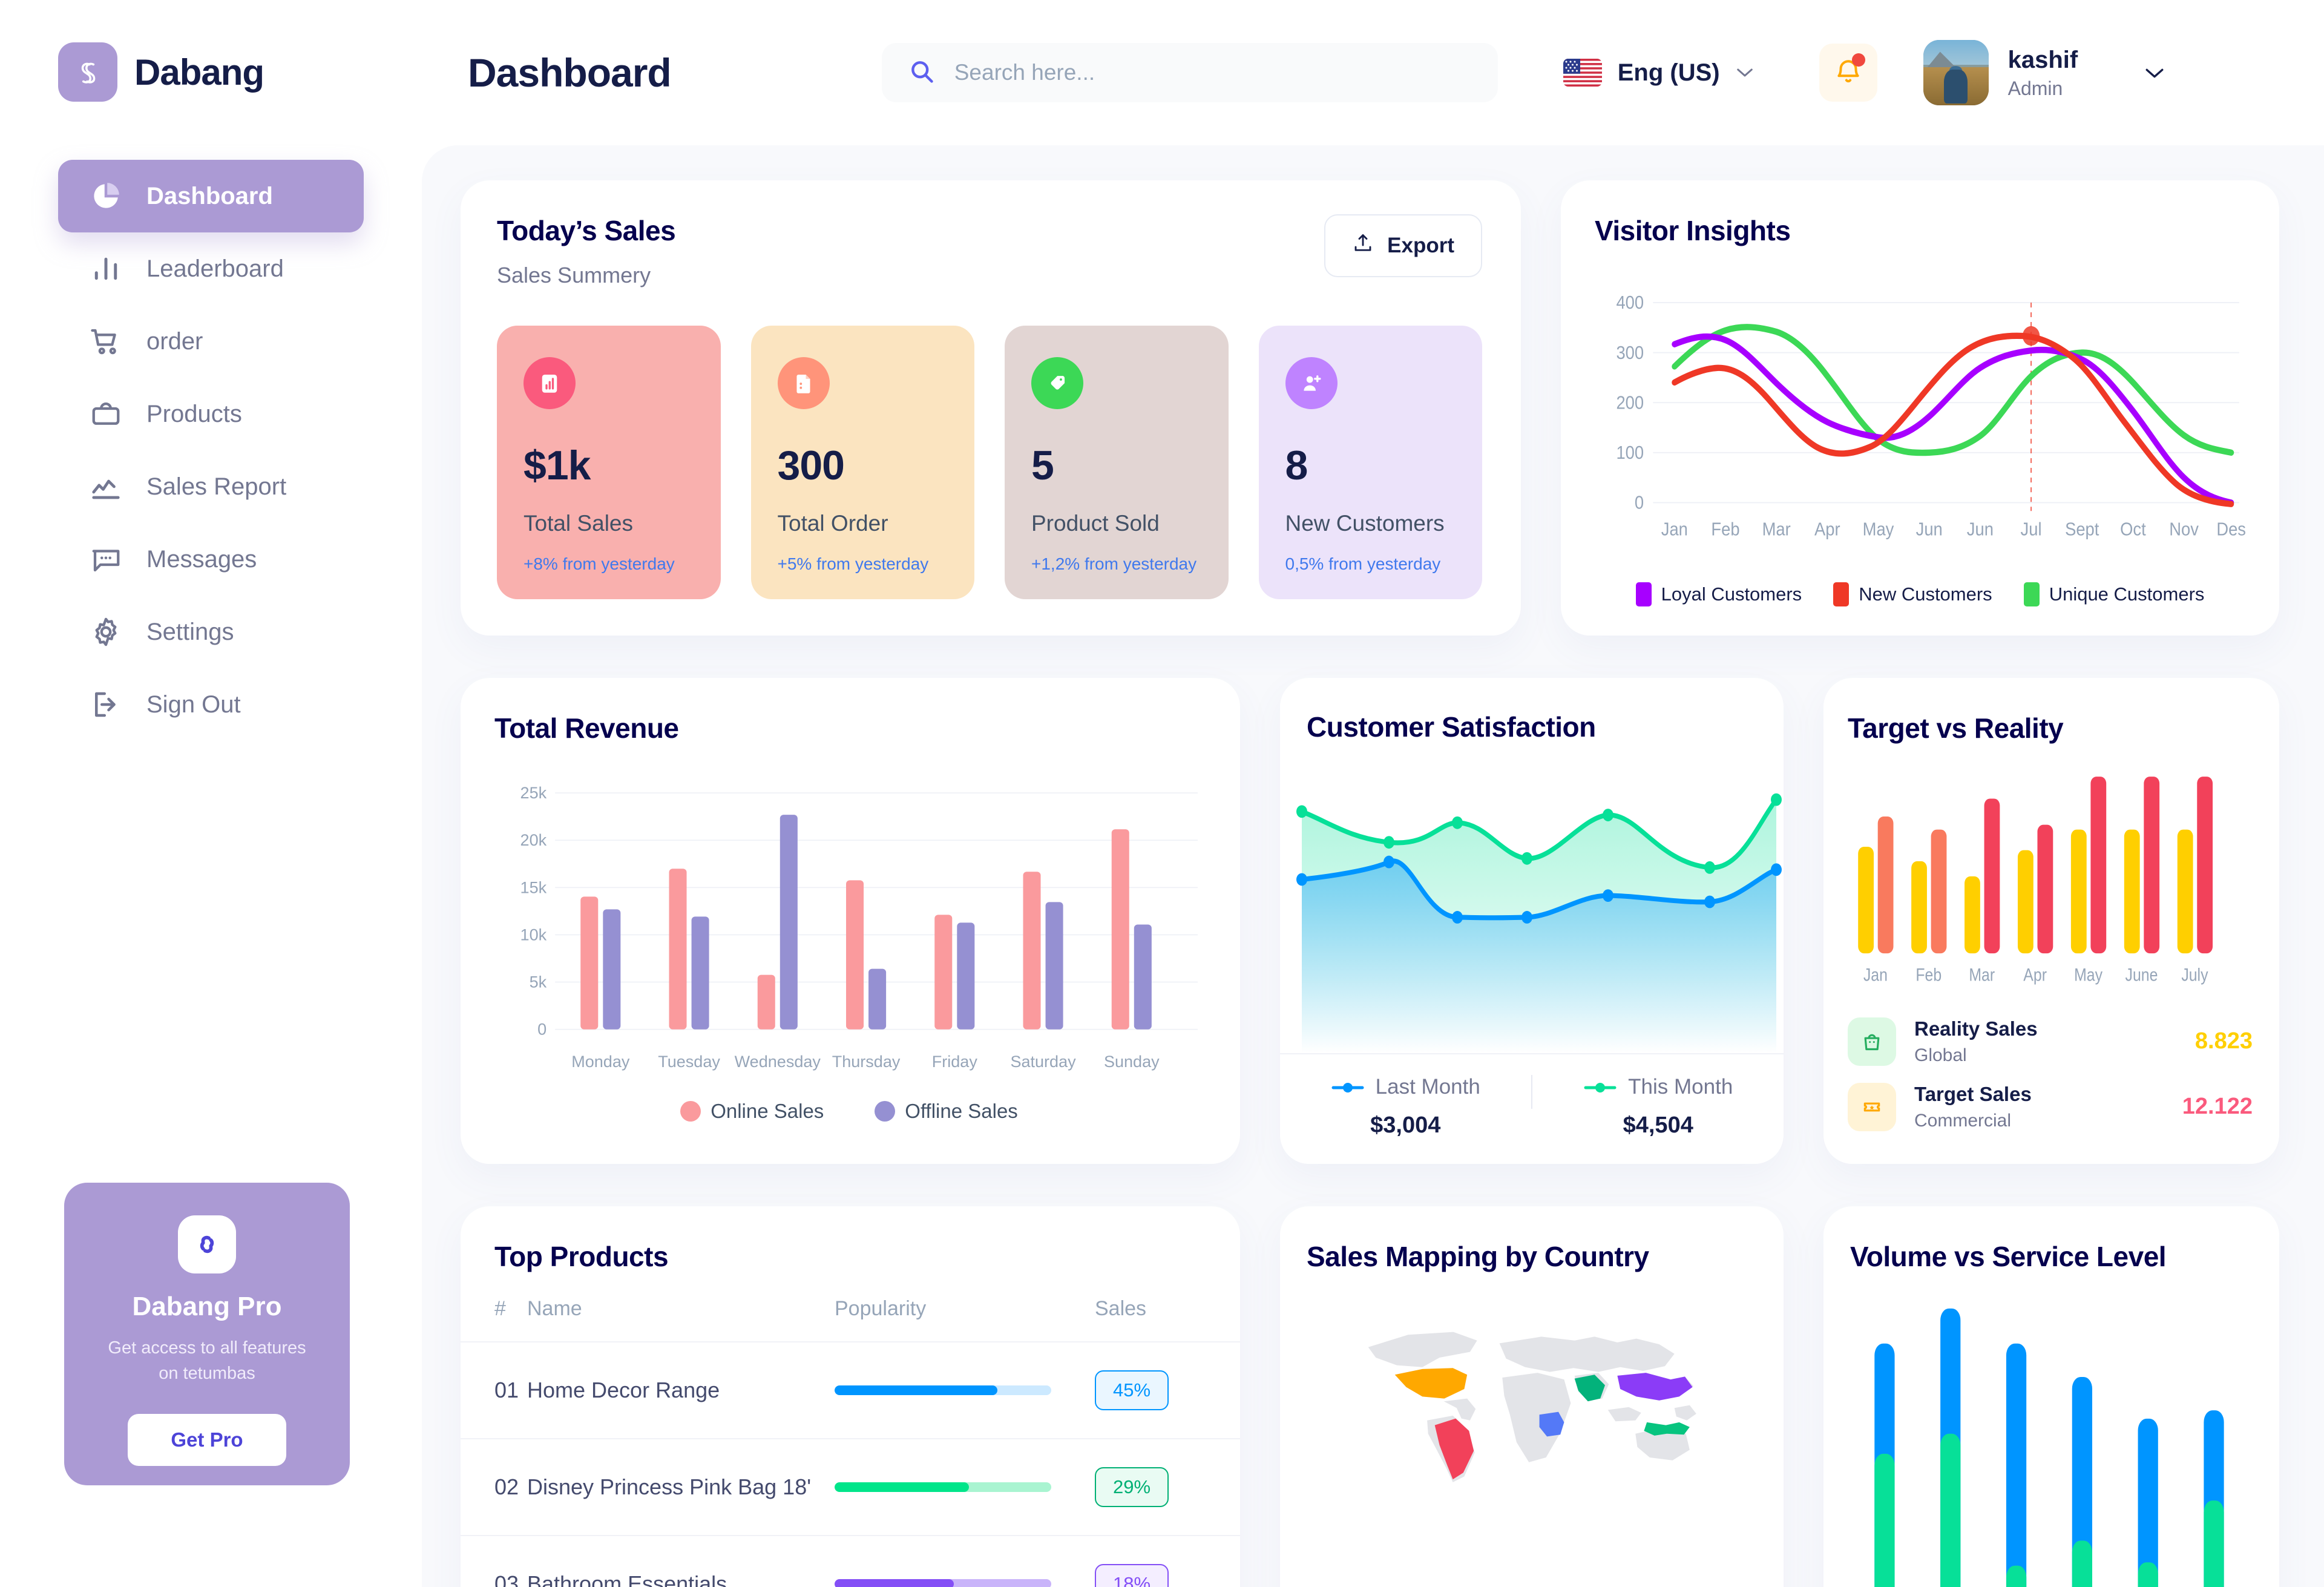  Describe the element at coordinates (1121, 1308) in the screenshot. I see `col-header-sales: Sales` at that location.